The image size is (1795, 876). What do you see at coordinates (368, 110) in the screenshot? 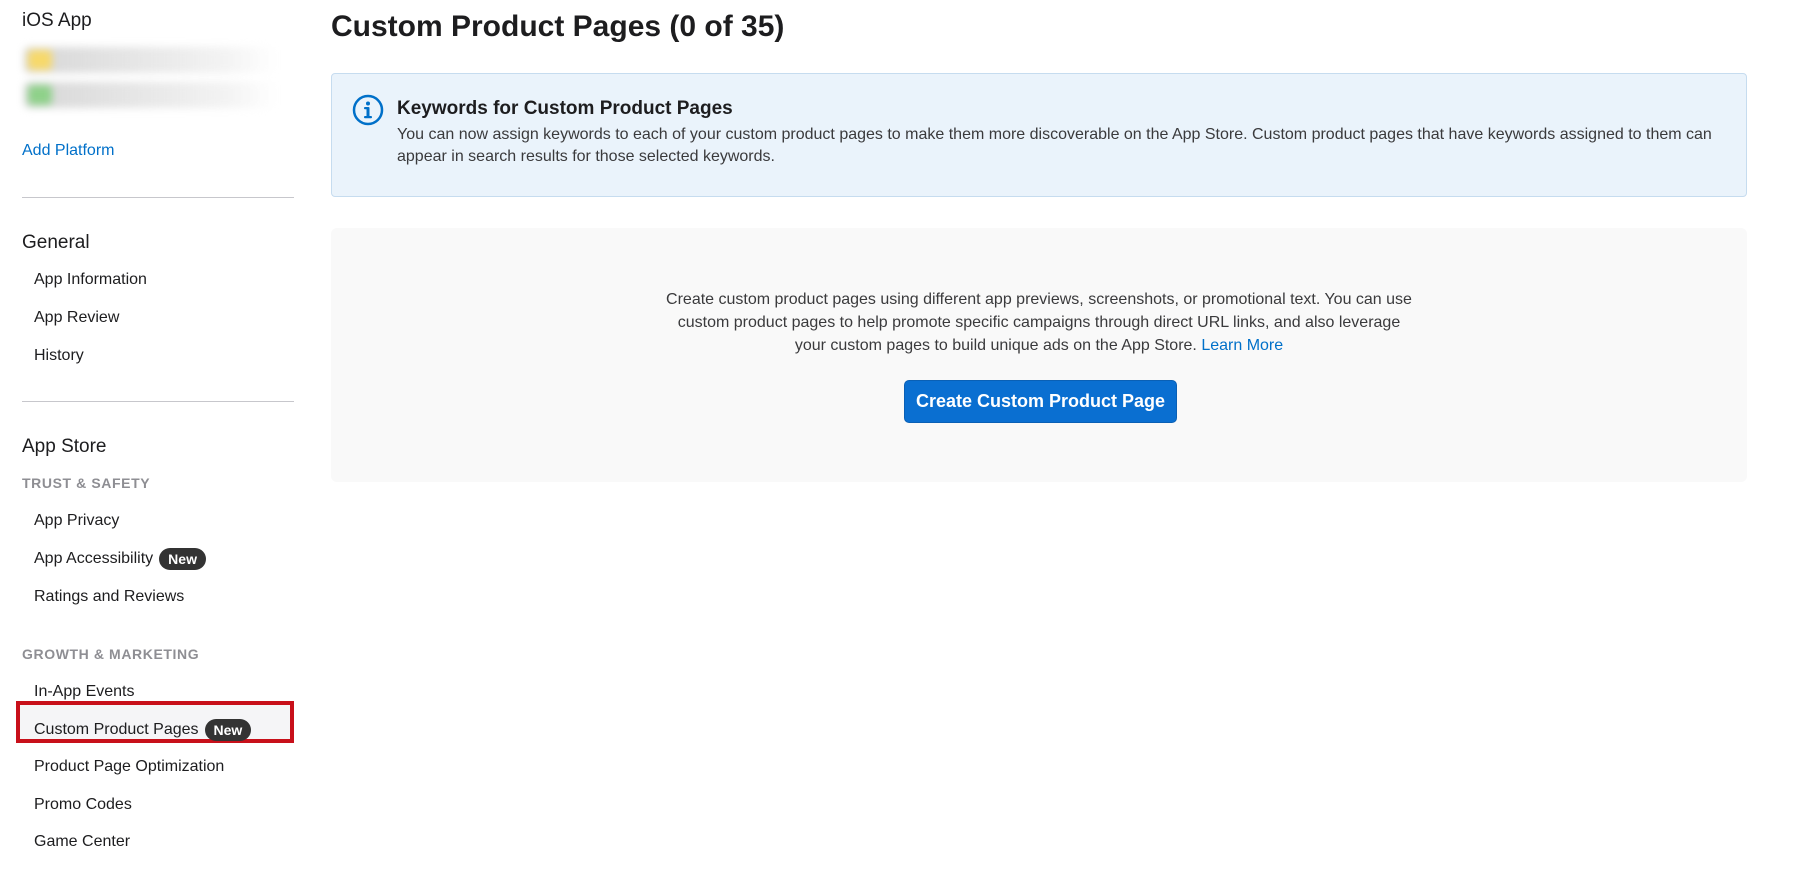
I see `info-circle-icon` at bounding box center [368, 110].